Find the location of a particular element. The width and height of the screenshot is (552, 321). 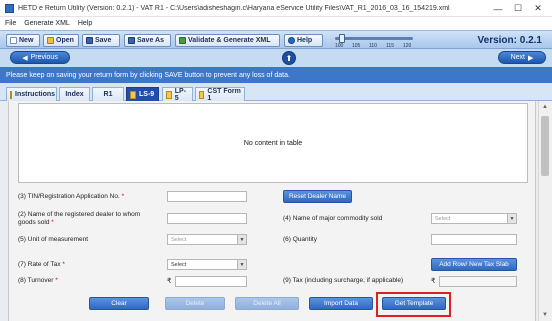

scroll-top-button: ⬆ is located at coordinates (289, 58).